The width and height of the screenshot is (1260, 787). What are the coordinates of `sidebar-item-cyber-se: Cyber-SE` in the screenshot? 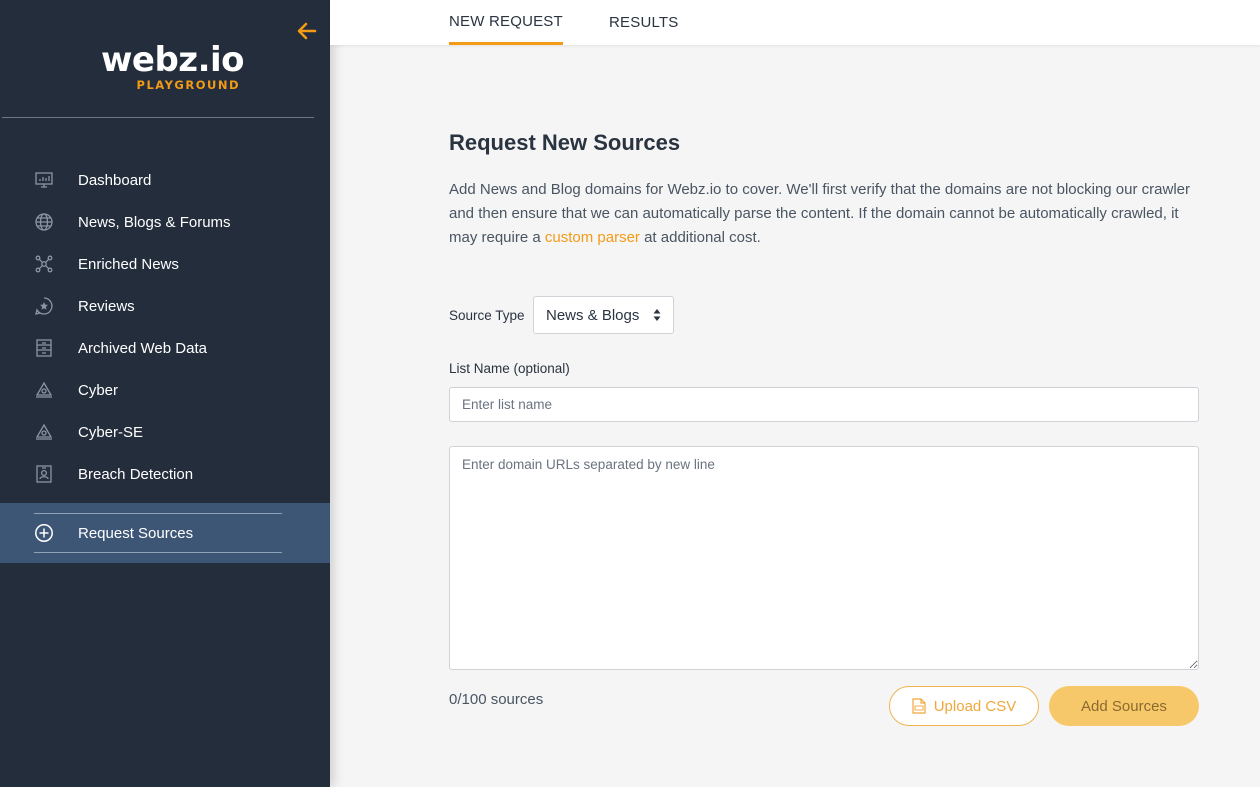 It's located at (165, 432).